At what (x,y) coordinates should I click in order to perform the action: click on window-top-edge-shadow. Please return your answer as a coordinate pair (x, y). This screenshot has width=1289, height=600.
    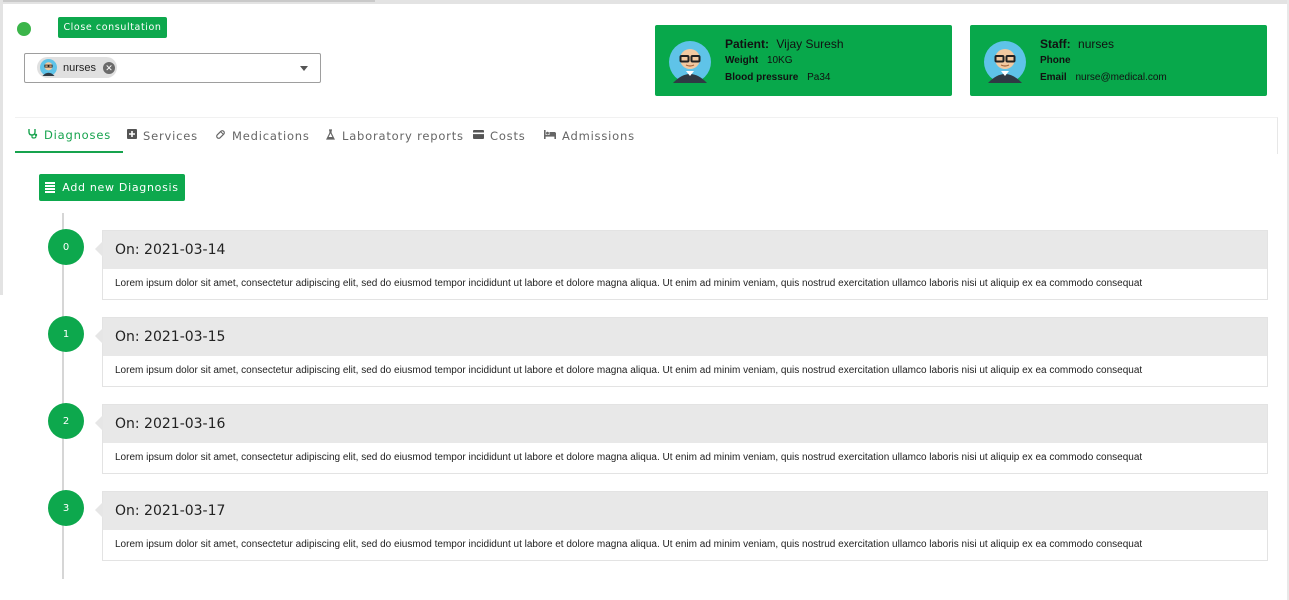
    Looking at the image, I should click on (187, 1).